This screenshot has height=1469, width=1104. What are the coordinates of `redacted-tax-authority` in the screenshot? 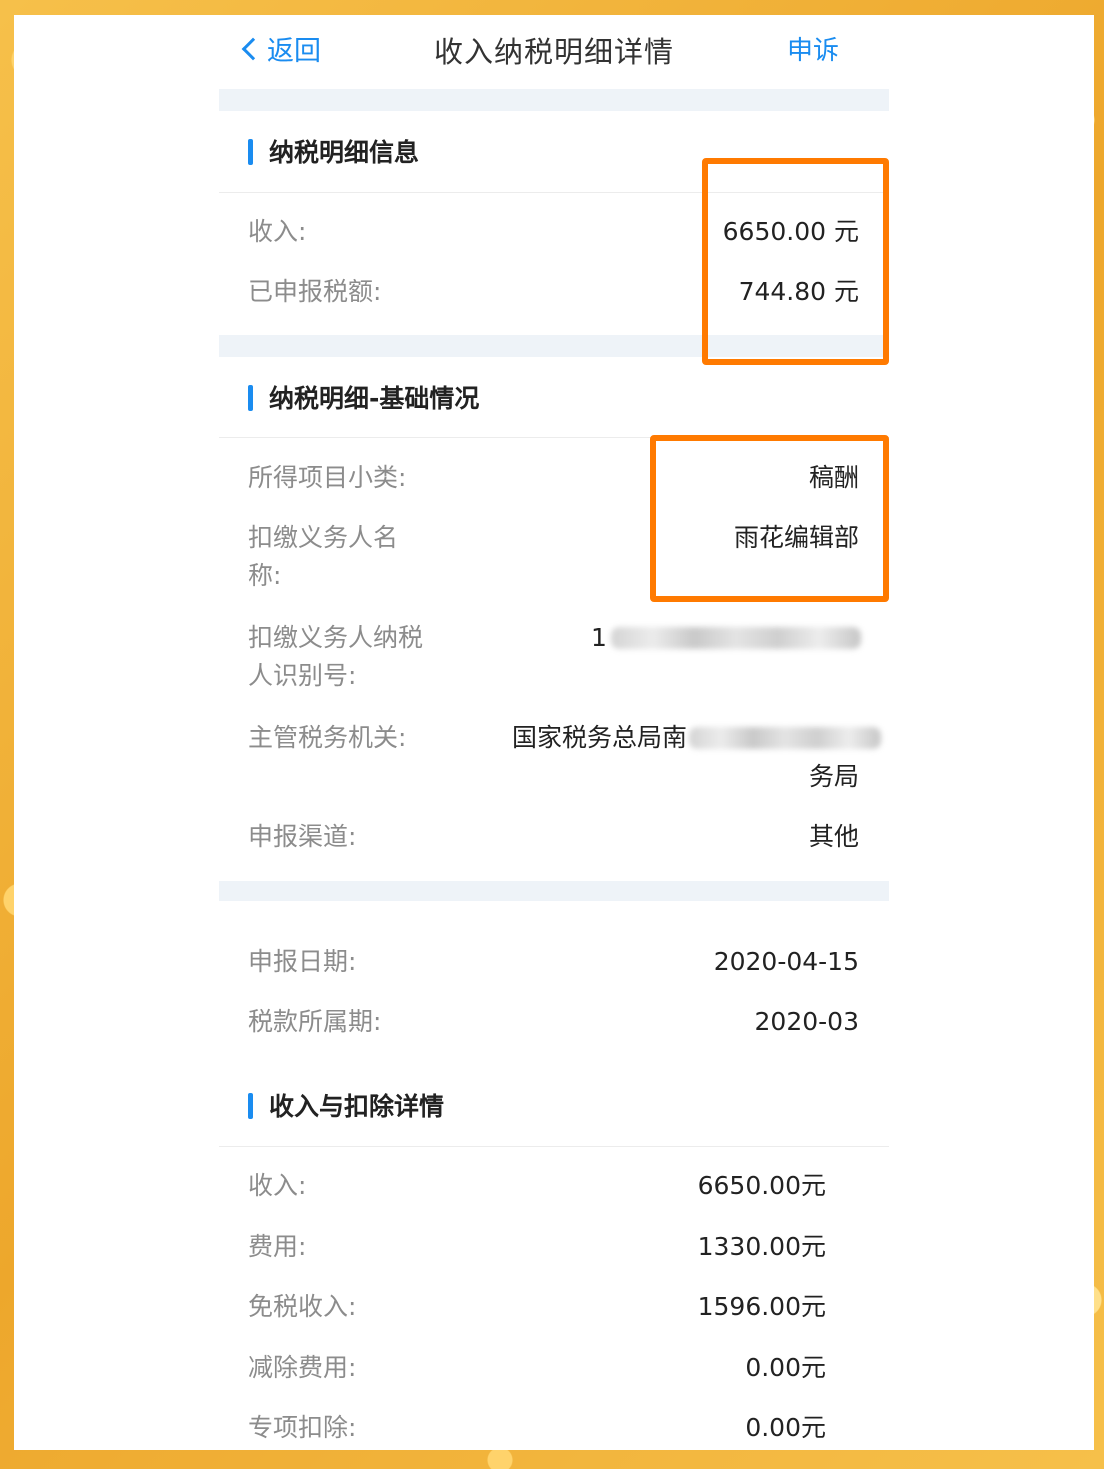 It's located at (785, 738).